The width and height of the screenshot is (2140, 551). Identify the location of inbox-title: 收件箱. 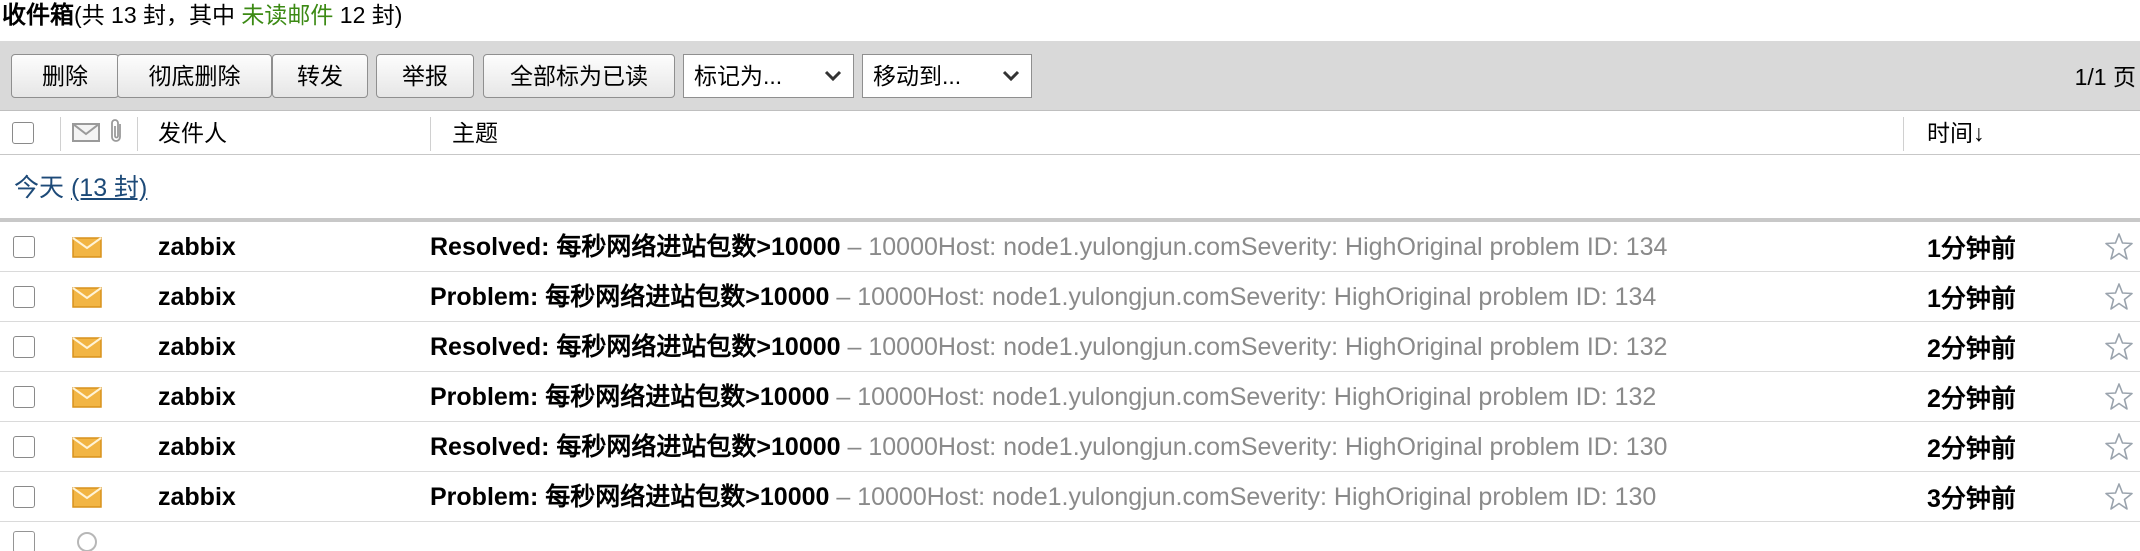
(38, 15).